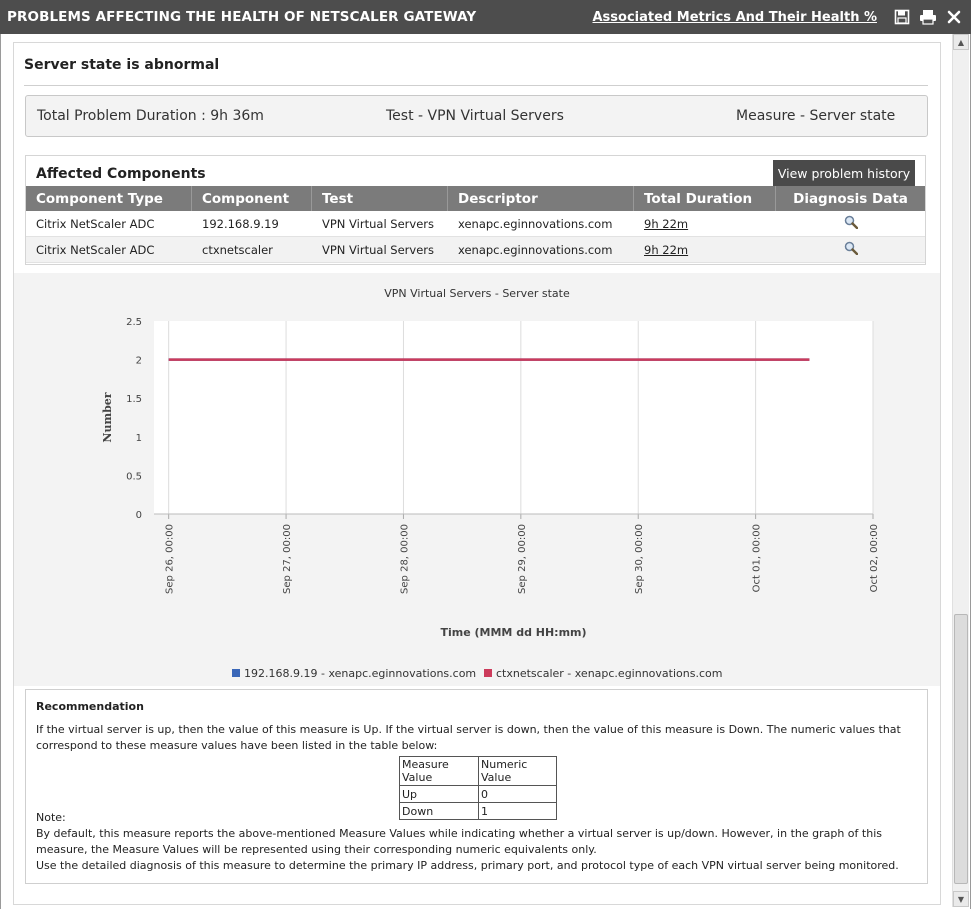  Describe the element at coordinates (609, 673) in the screenshot. I see `legend-label: ctxnetscaler - xenapc.eginnovations.com` at that location.